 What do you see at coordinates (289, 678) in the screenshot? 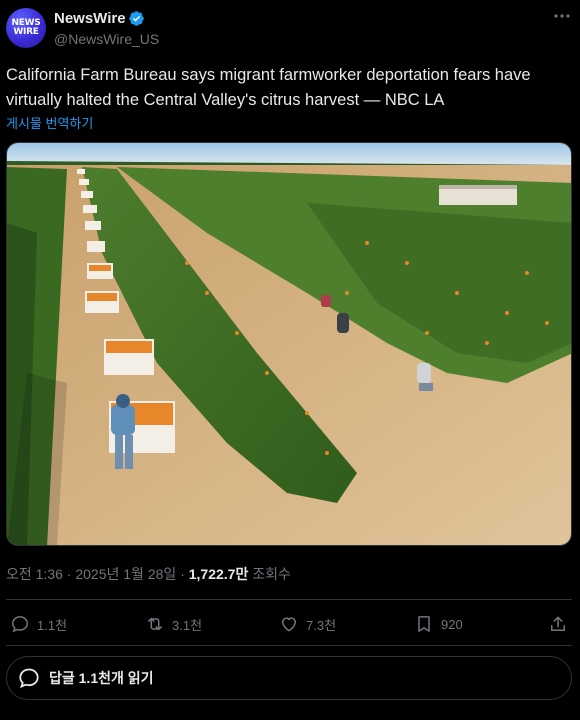
I see `read-replies-button: 답글 1.1천개 읽기` at bounding box center [289, 678].